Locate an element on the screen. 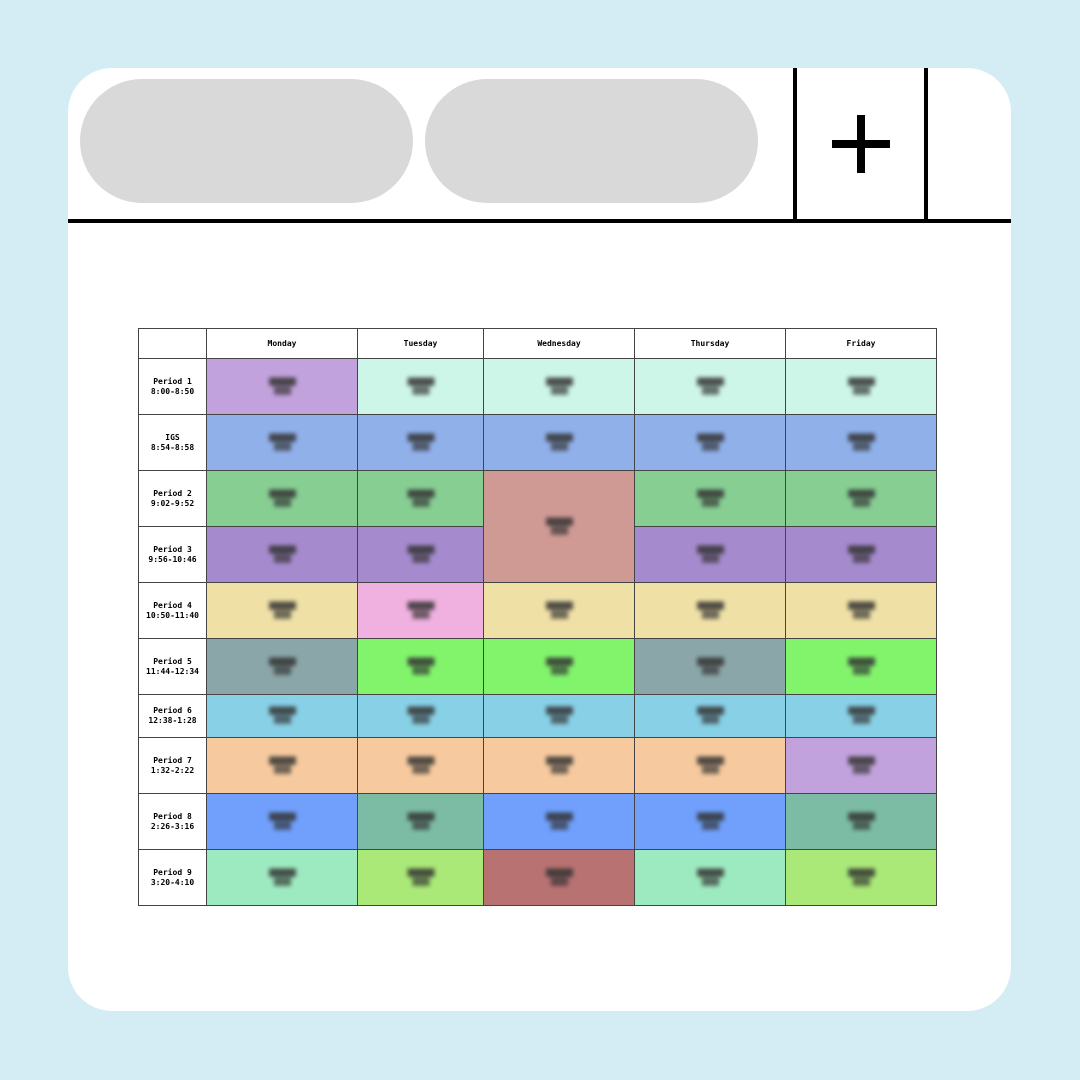  period-name: Period 9 is located at coordinates (172, 872).